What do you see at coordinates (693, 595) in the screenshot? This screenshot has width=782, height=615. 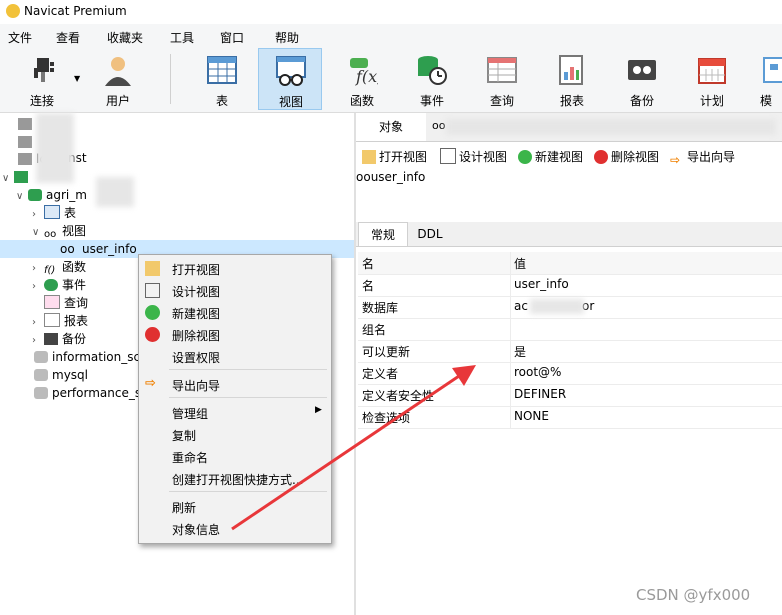 I see `watermark: CSDN @yfx000` at bounding box center [693, 595].